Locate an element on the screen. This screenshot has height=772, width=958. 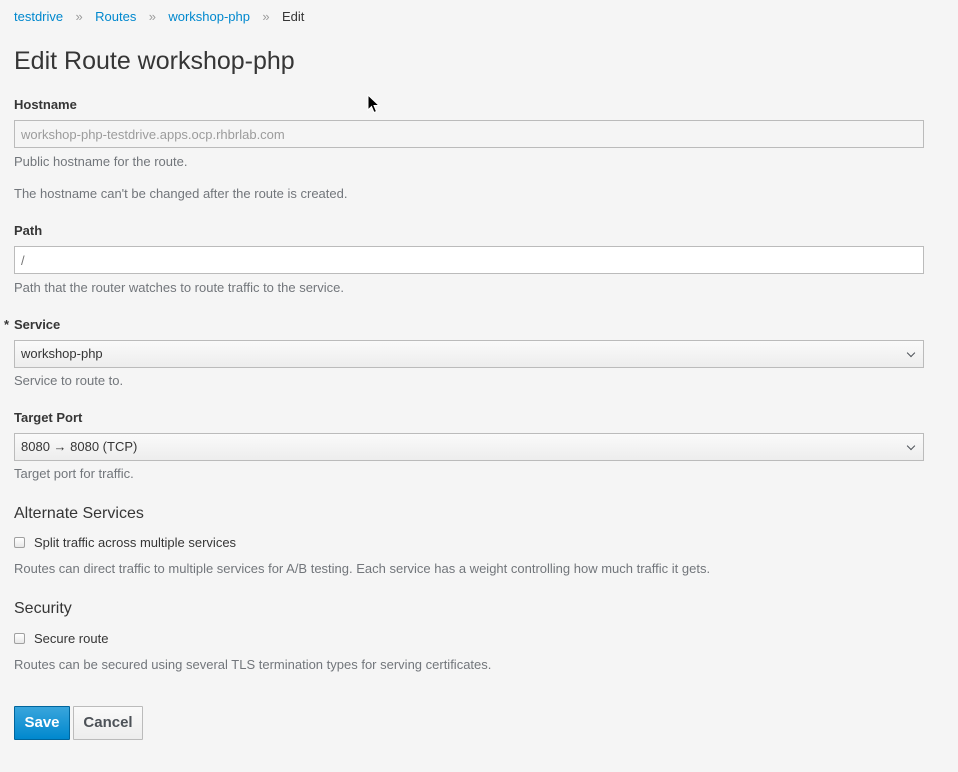
service-label: Service is located at coordinates (37, 324).